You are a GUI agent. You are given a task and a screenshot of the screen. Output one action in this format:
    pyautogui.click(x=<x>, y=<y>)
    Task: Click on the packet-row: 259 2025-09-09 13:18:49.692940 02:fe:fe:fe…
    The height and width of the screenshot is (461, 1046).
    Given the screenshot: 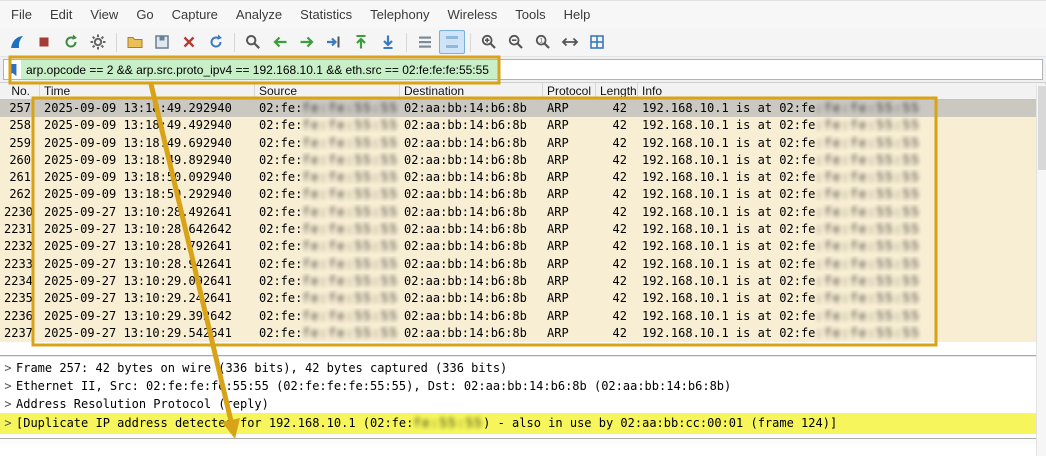 What is the action you would take?
    pyautogui.click(x=523, y=143)
    